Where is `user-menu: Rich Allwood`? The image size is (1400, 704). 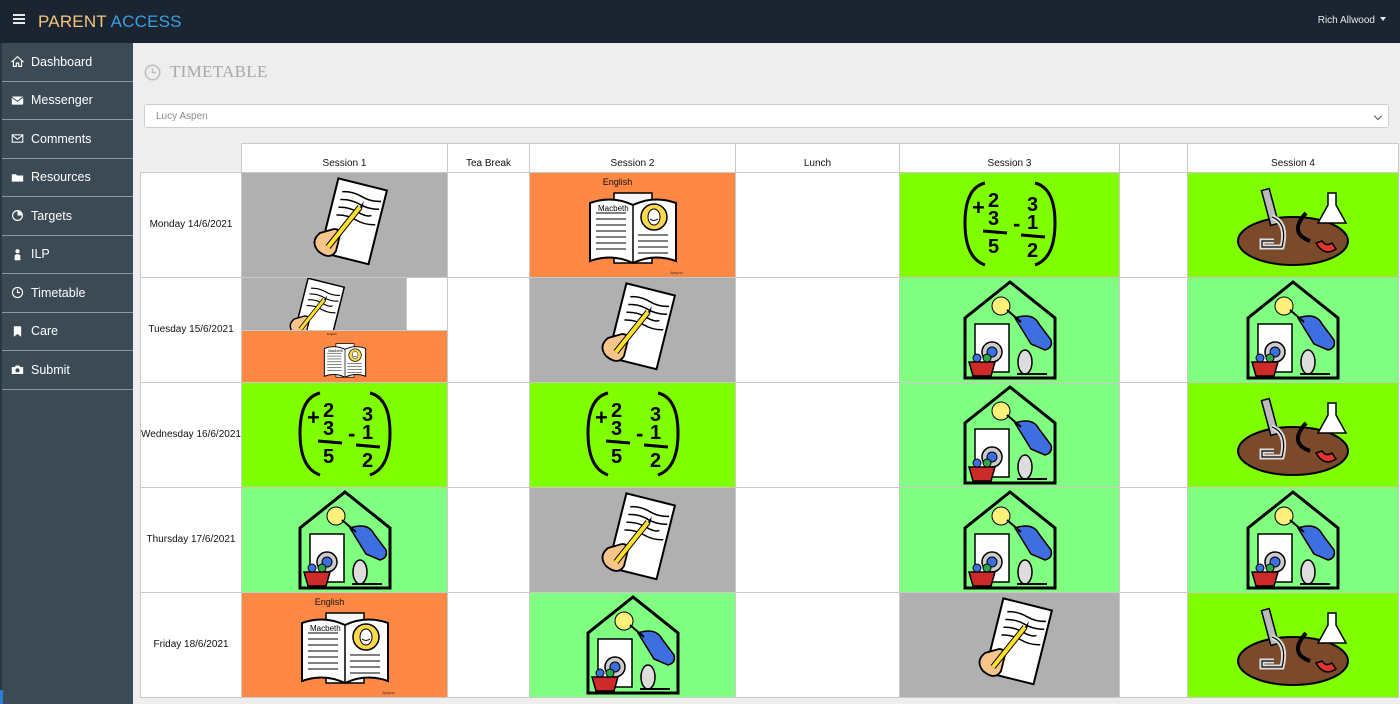 user-menu: Rich Allwood is located at coordinates (1352, 20).